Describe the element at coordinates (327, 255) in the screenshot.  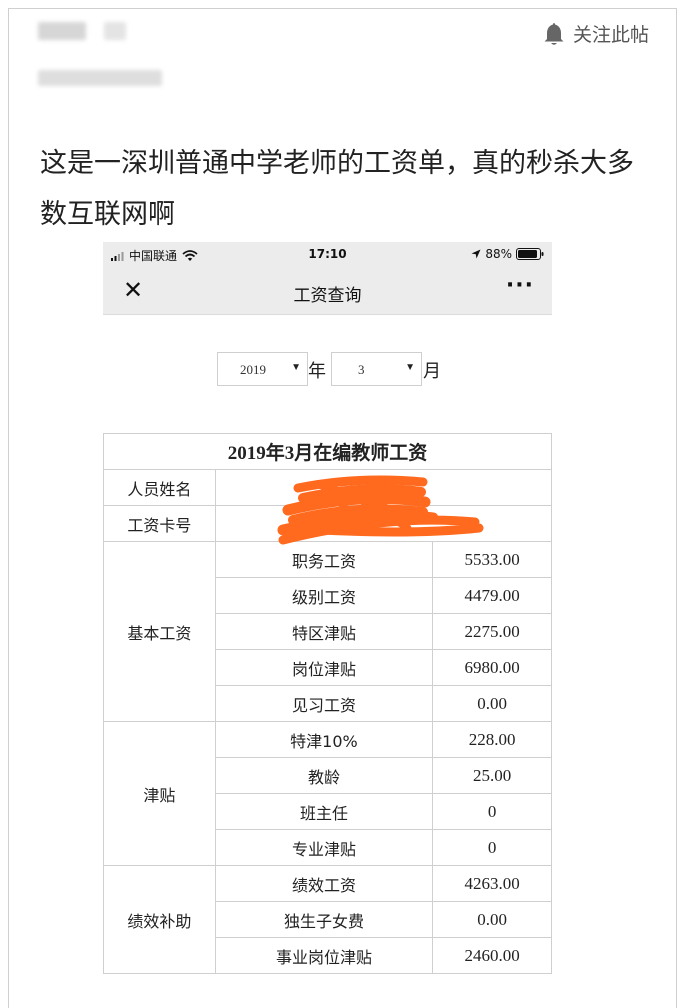
I see `status-bar: 中国联通 17:10 88%` at that location.